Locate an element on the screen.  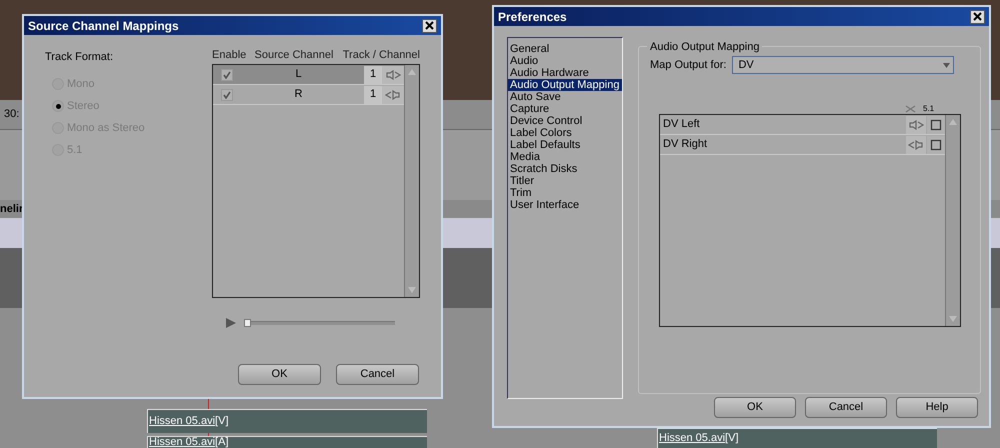
category-item: User Interface is located at coordinates (565, 205).